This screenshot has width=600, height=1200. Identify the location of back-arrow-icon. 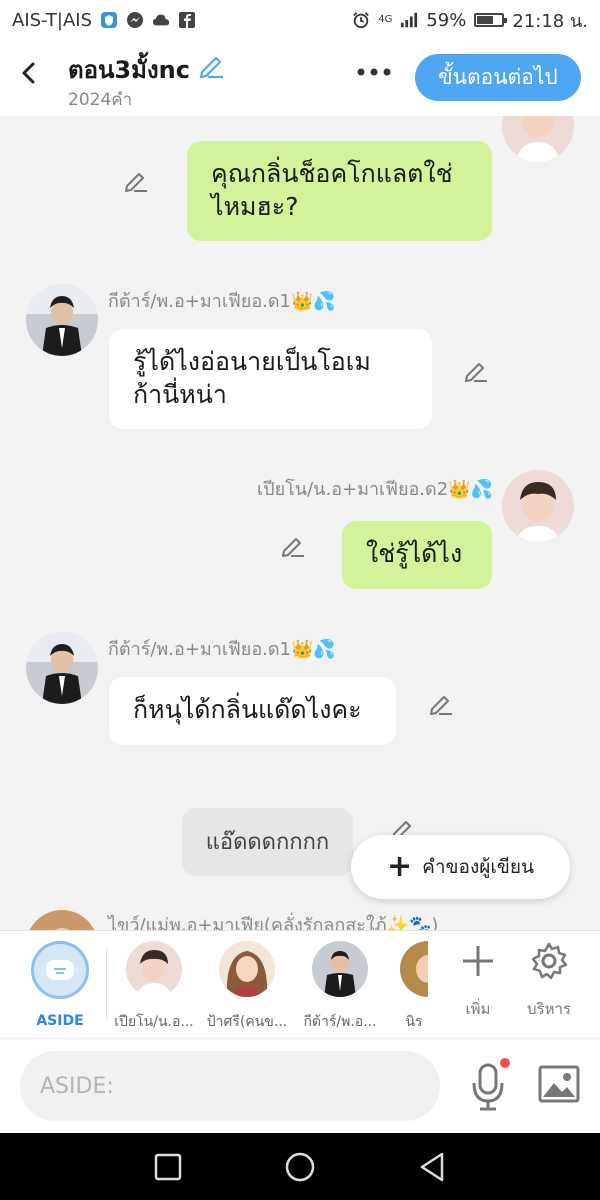
(29, 73).